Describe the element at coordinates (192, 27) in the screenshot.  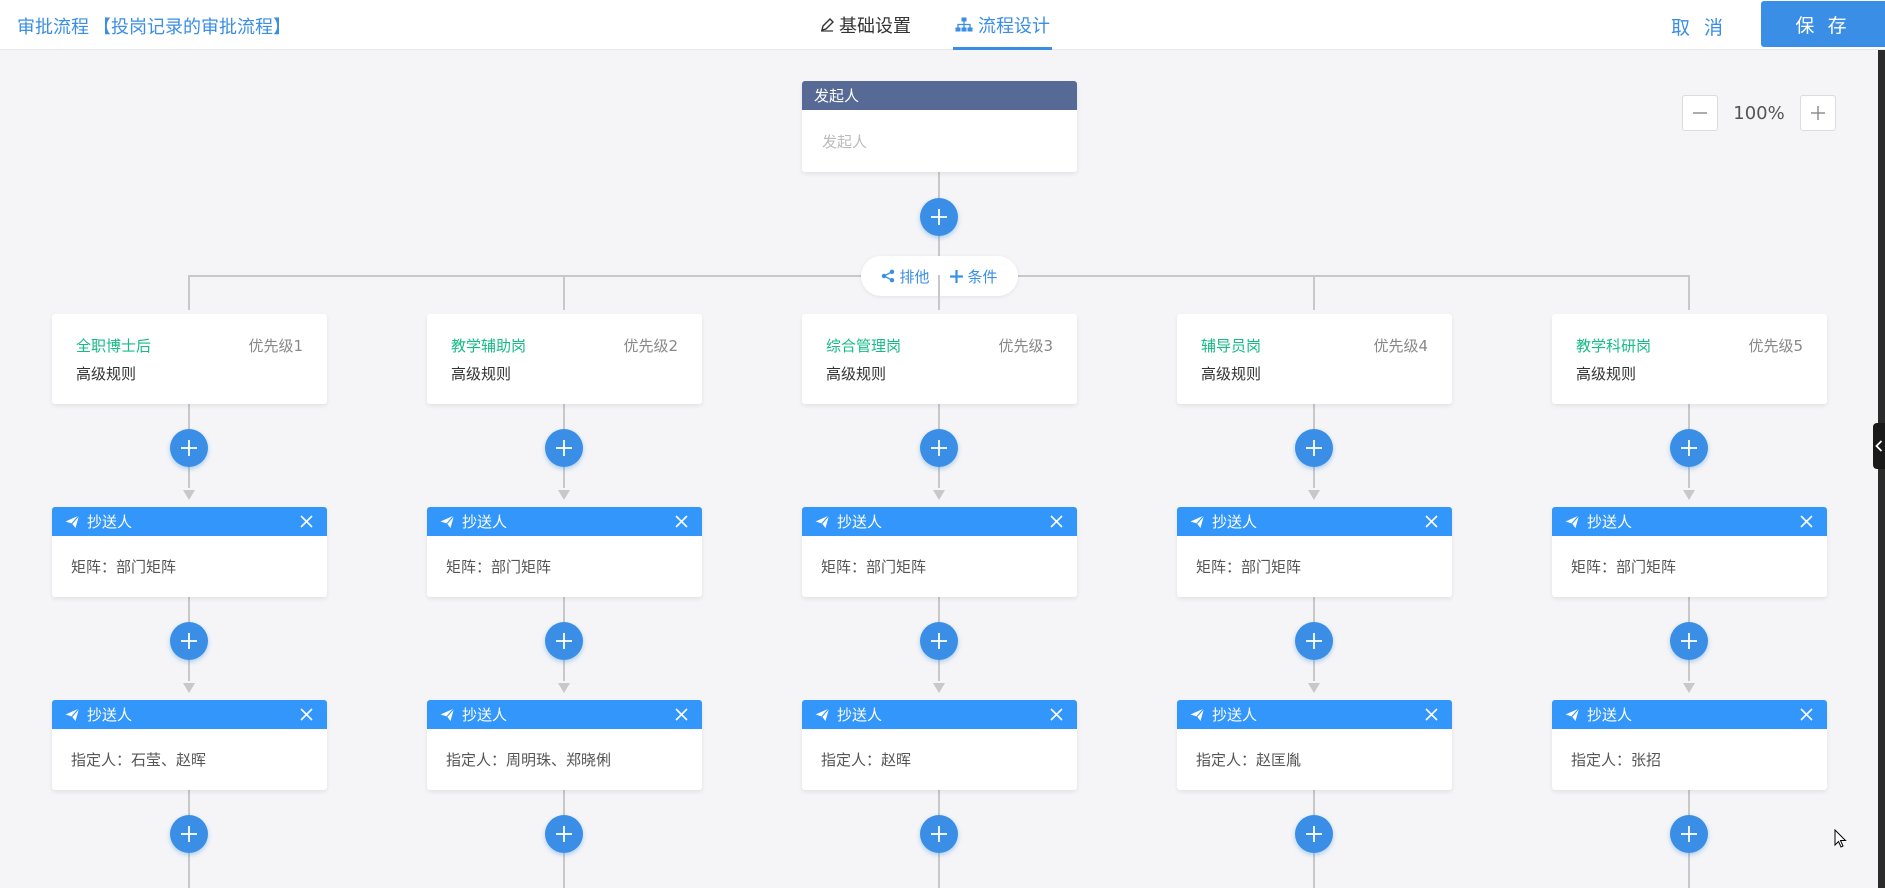
I see `title-subtitle: 【投岗记录的审批流程】` at that location.